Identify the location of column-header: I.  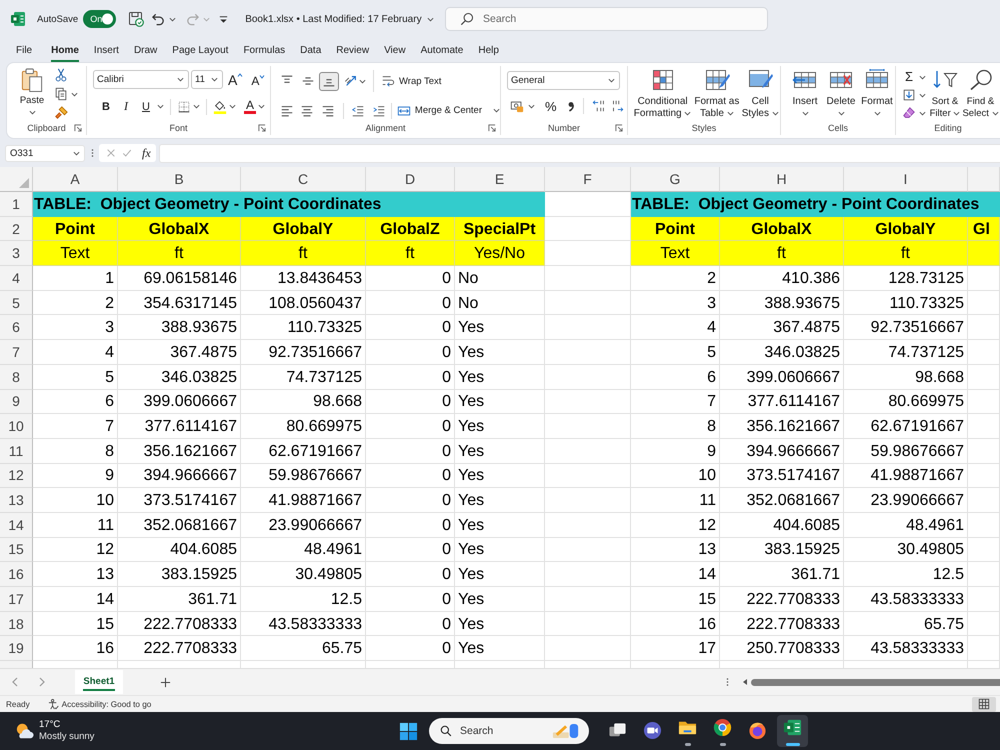
(906, 179).